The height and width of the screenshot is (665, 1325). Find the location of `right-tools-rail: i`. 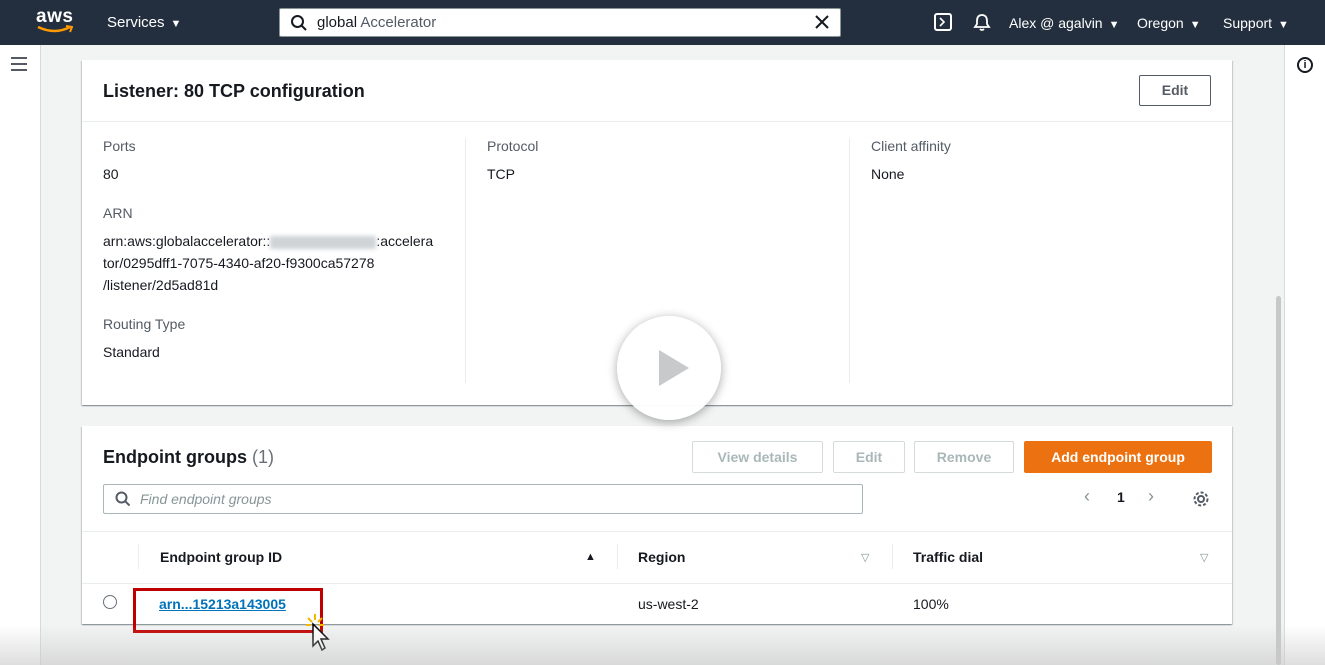

right-tools-rail: i is located at coordinates (1304, 355).